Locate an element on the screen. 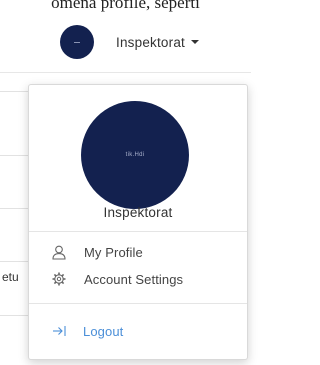 This screenshot has height=365, width=320. sign-out-icon is located at coordinates (59, 331).